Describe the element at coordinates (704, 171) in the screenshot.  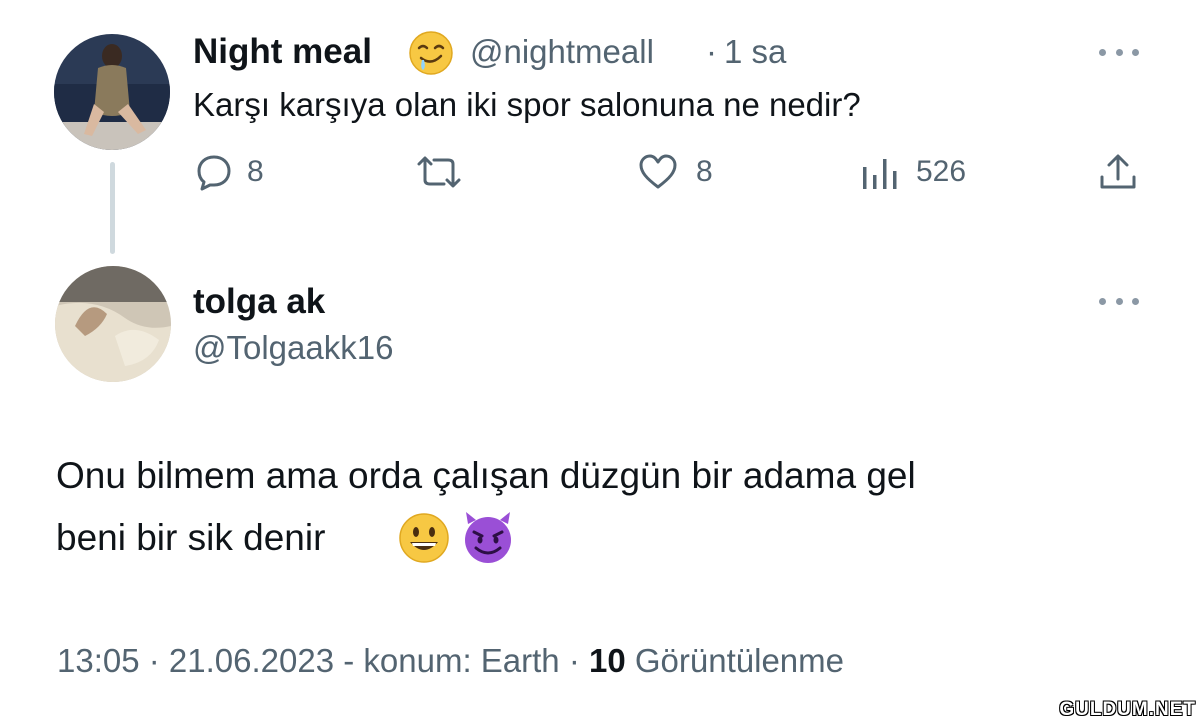
I see `like-count: 8` at that location.